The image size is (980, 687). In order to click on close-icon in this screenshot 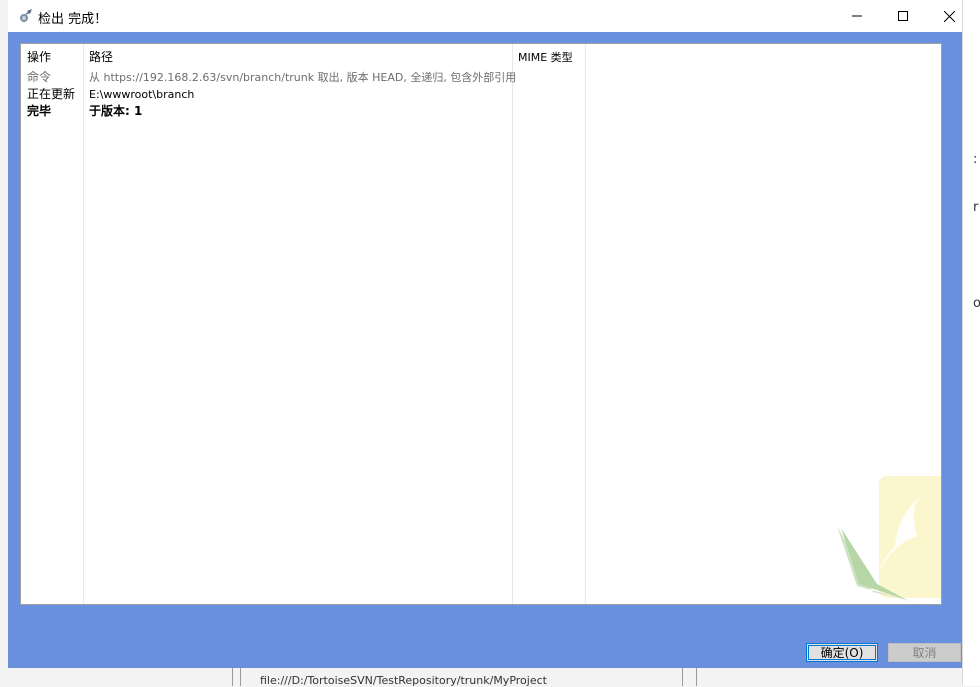, I will do `click(949, 16)`.